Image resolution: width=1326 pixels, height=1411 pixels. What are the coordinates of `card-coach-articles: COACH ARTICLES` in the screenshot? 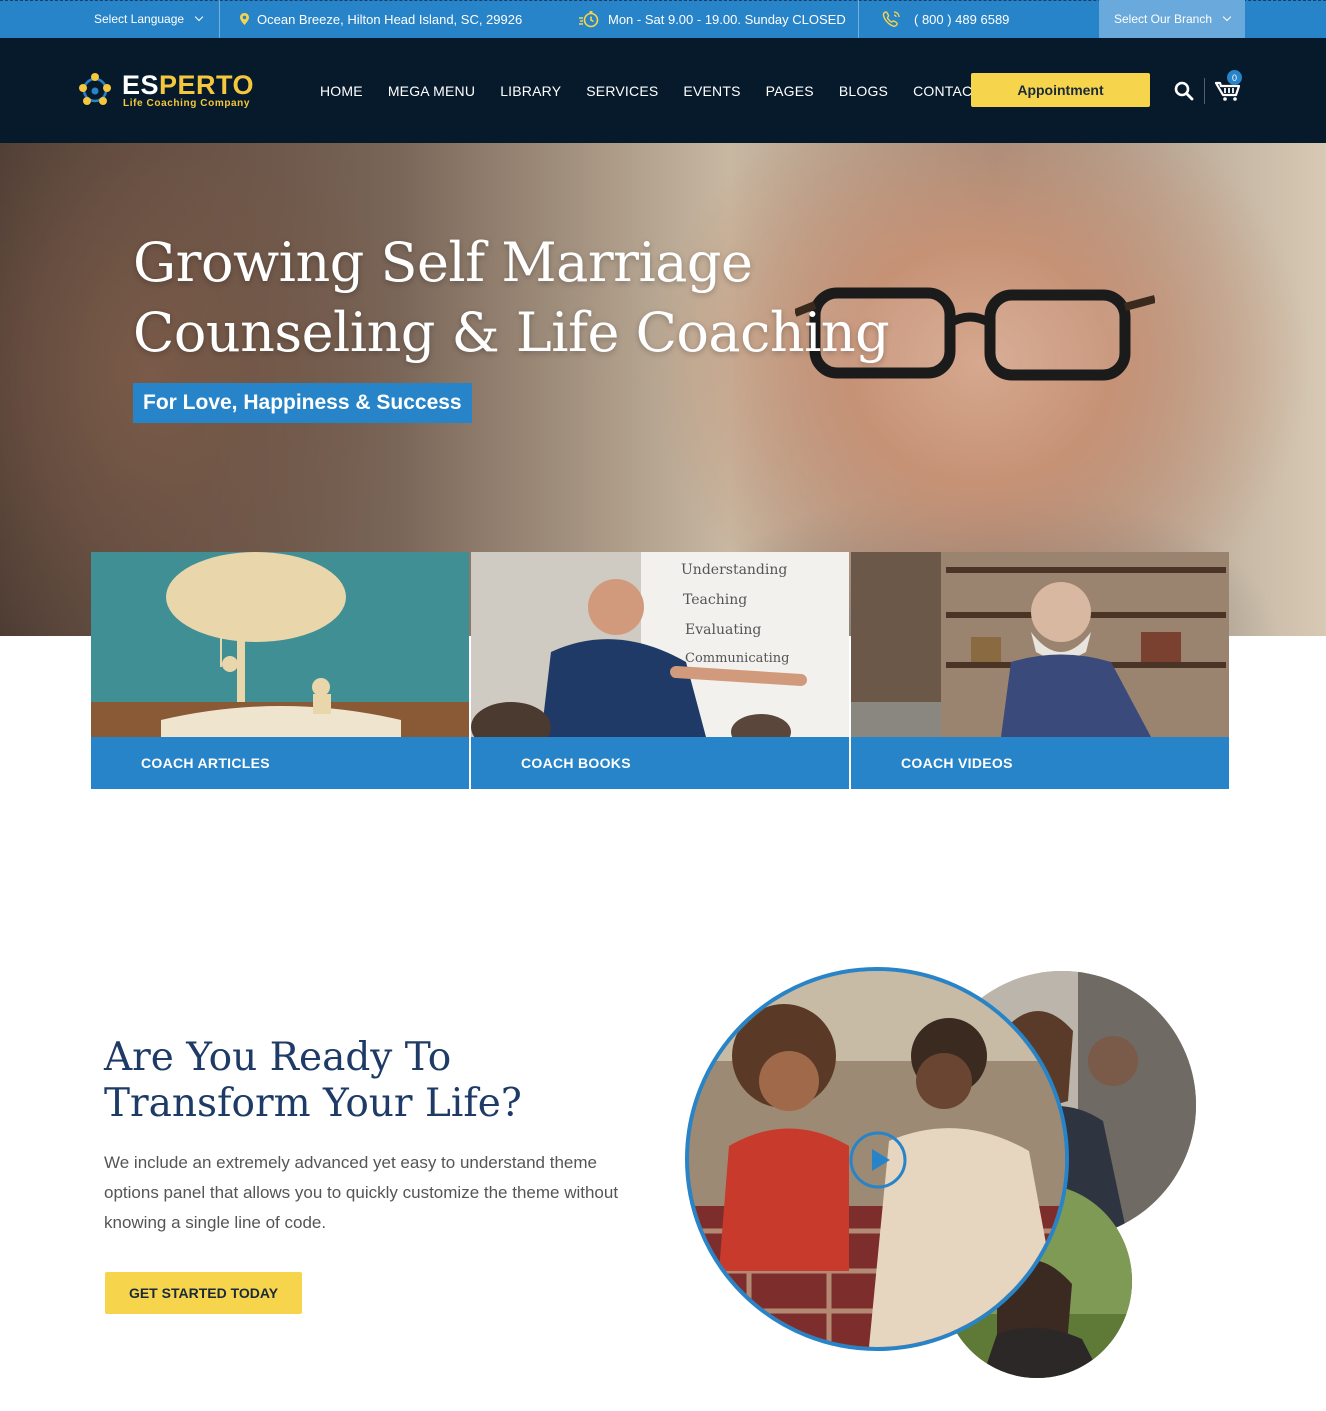 It's located at (280, 670).